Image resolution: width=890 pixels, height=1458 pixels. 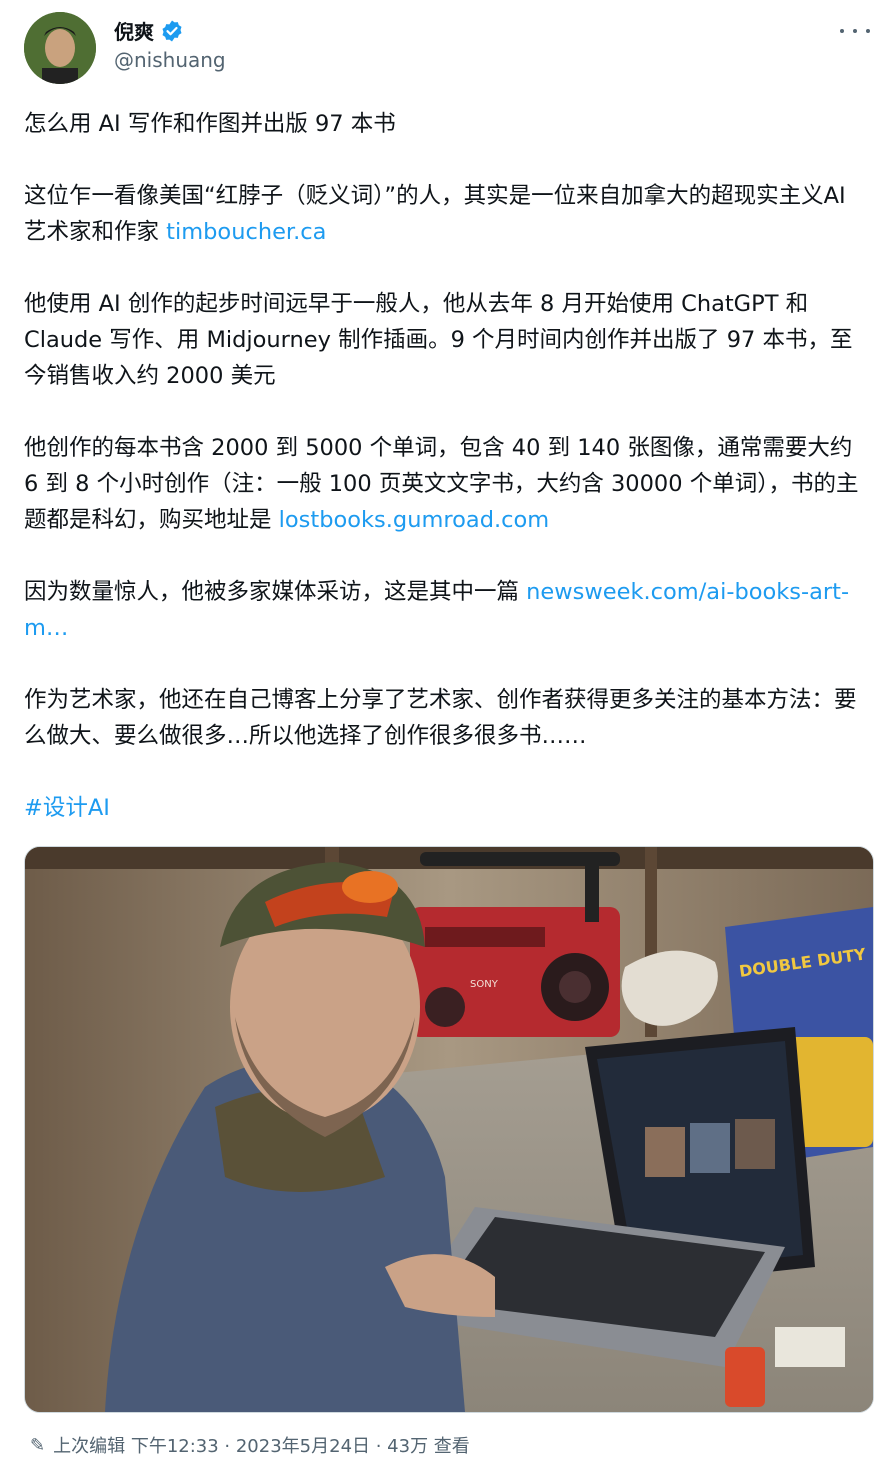 What do you see at coordinates (310, 2) in the screenshot?
I see `truncated-context-row` at bounding box center [310, 2].